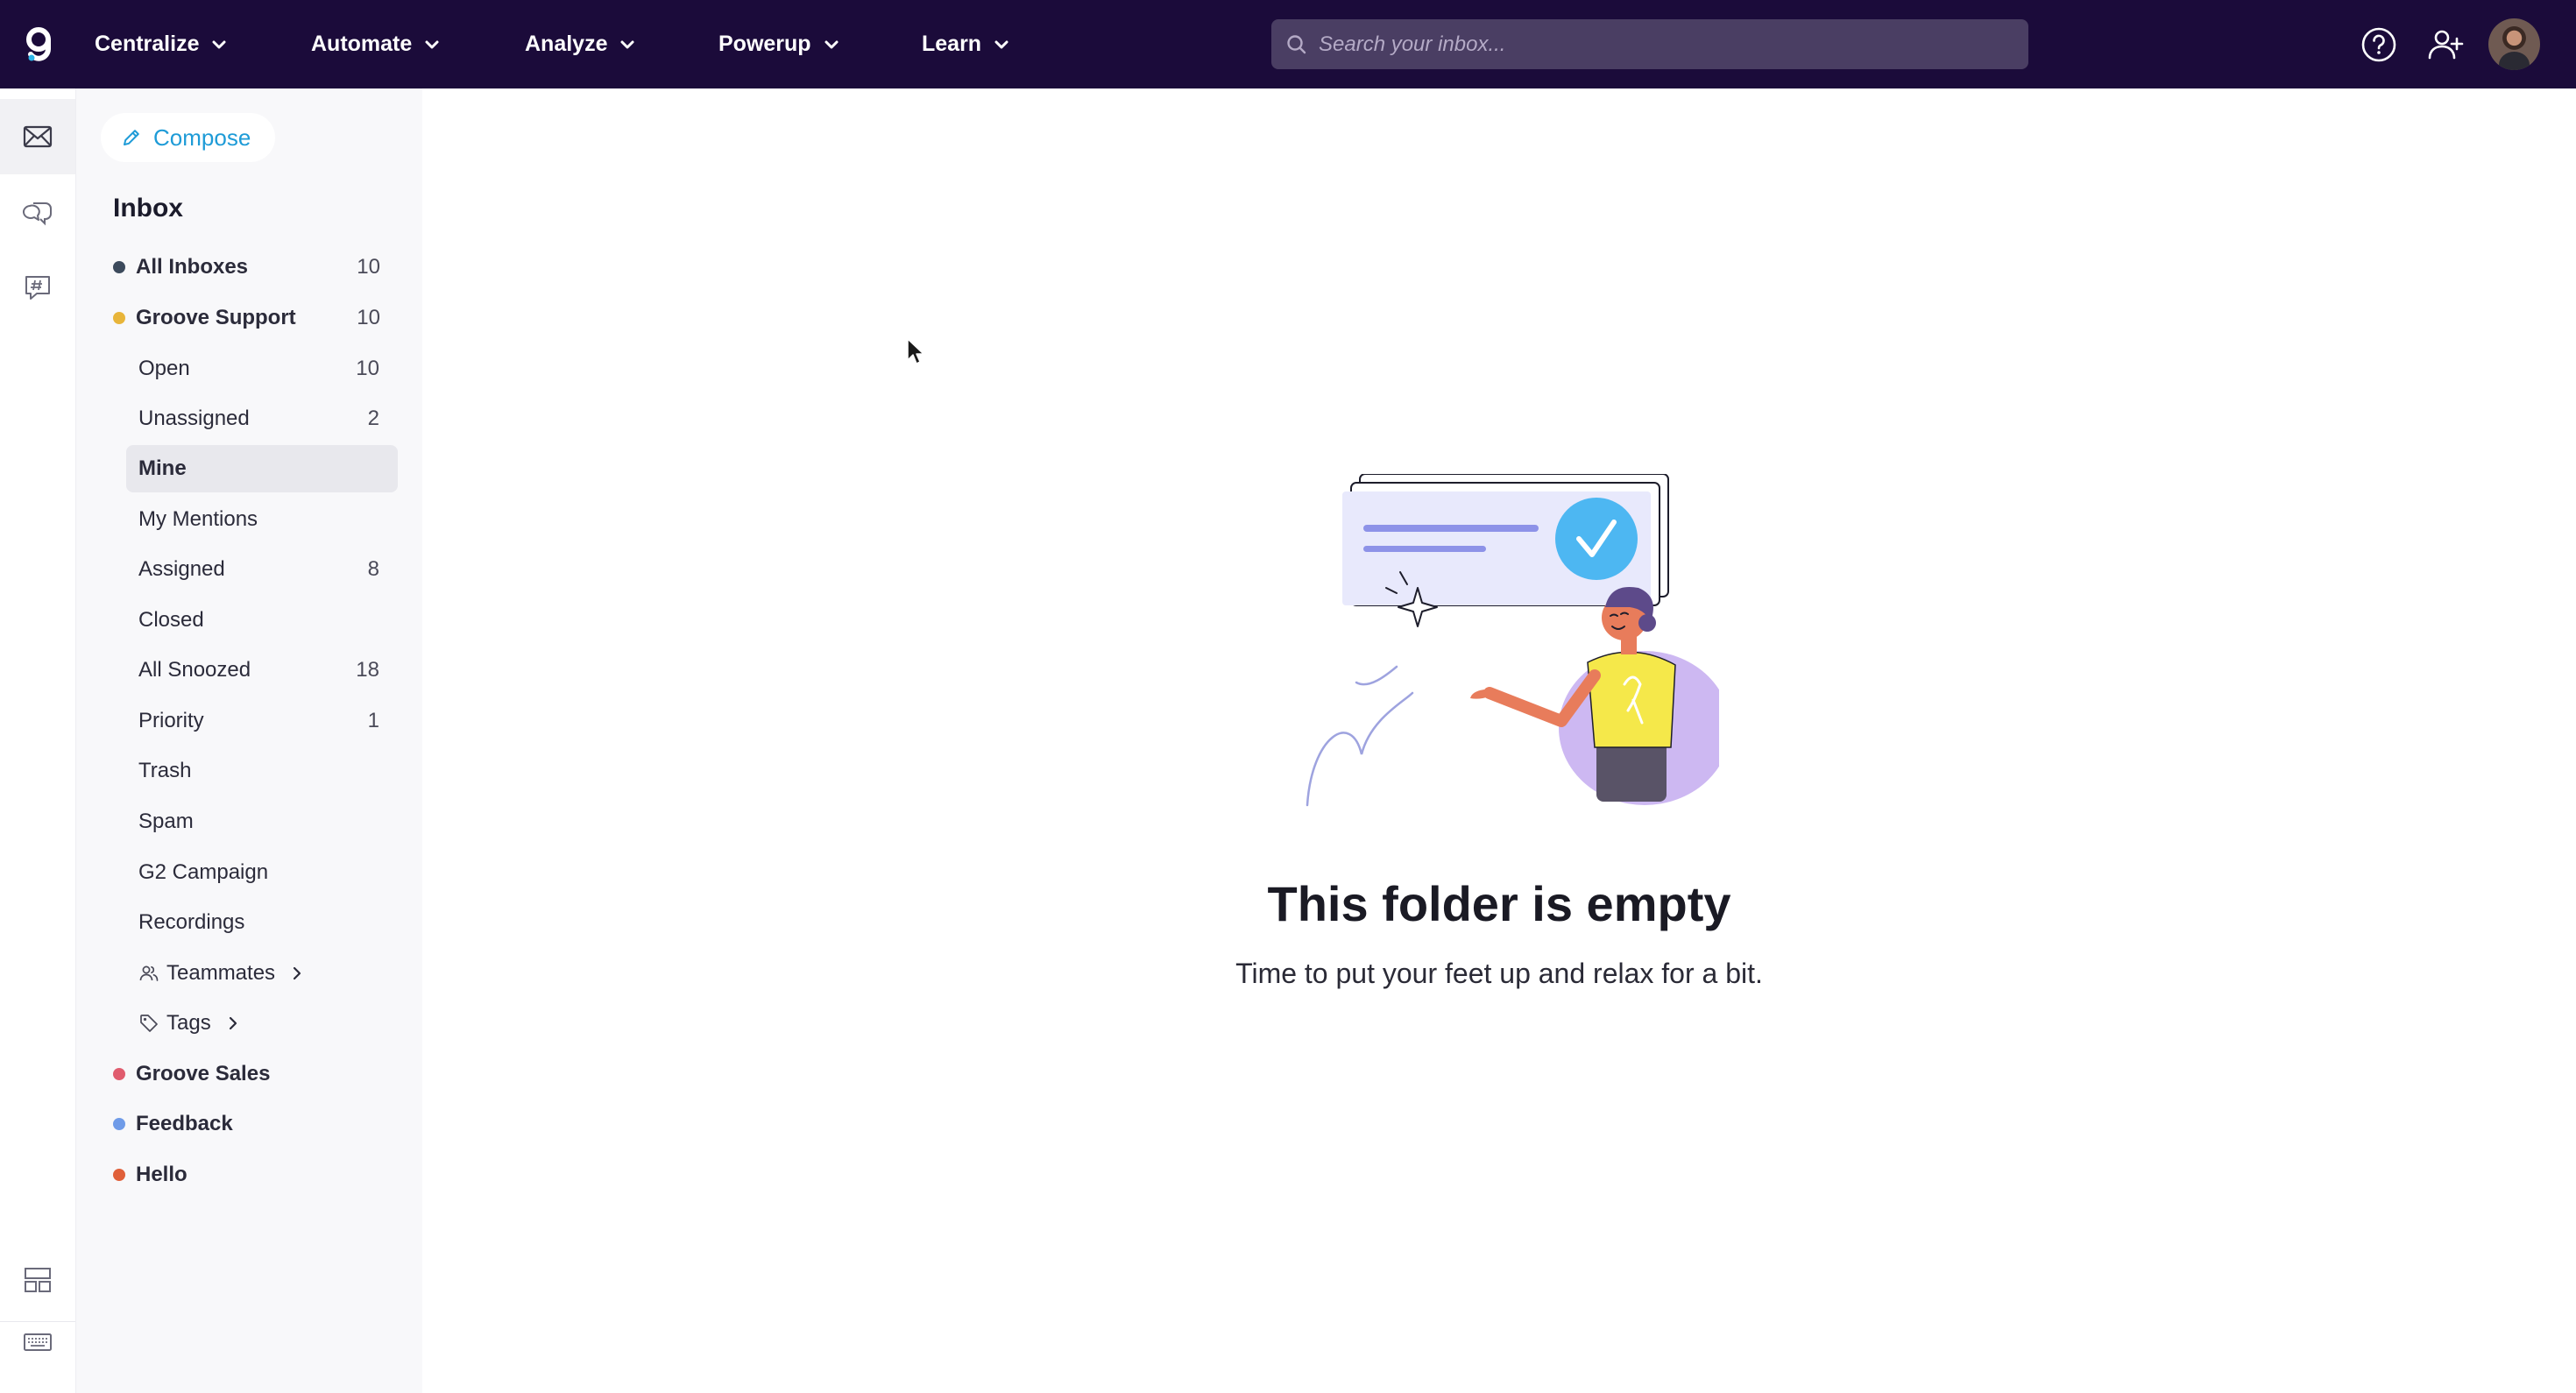 The width and height of the screenshot is (2576, 1393). What do you see at coordinates (262, 468) in the screenshot?
I see `folder-mine: Mine` at bounding box center [262, 468].